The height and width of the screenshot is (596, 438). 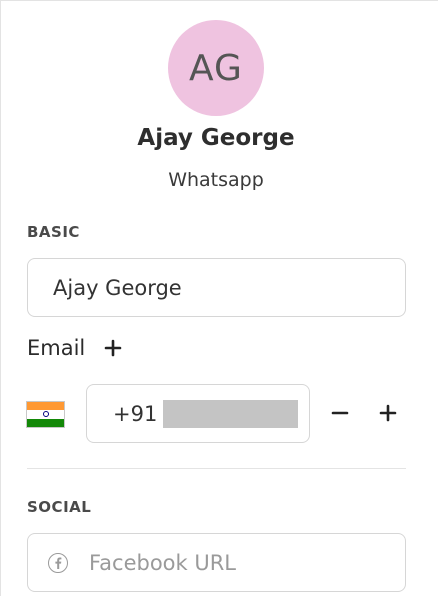 I want to click on facebook-url-input, so click(x=229, y=562).